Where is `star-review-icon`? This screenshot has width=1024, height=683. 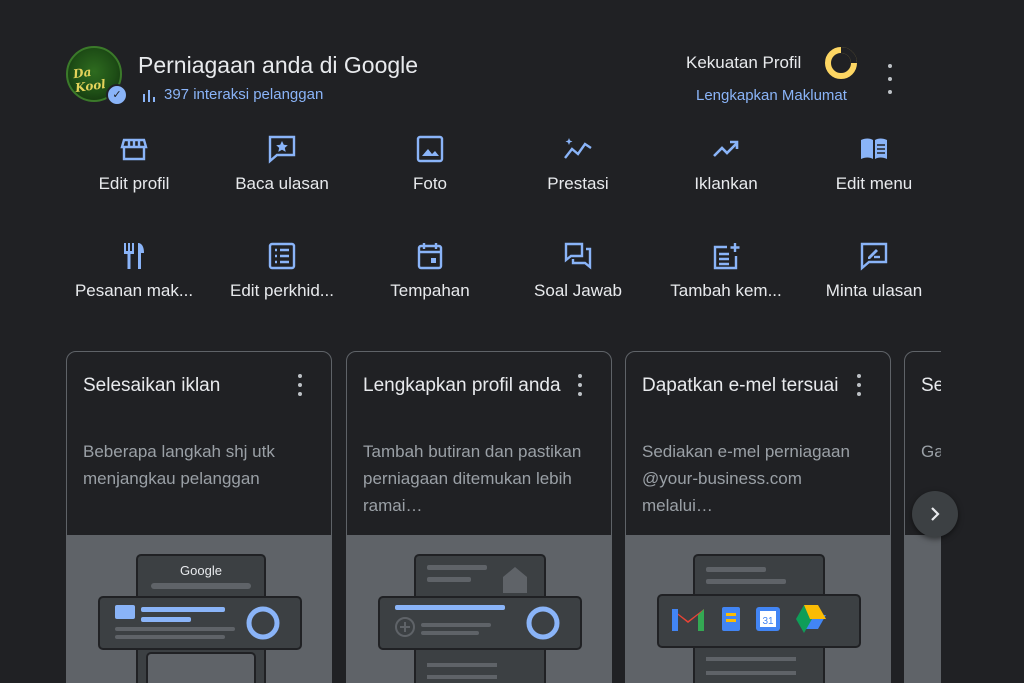
star-review-icon is located at coordinates (282, 149).